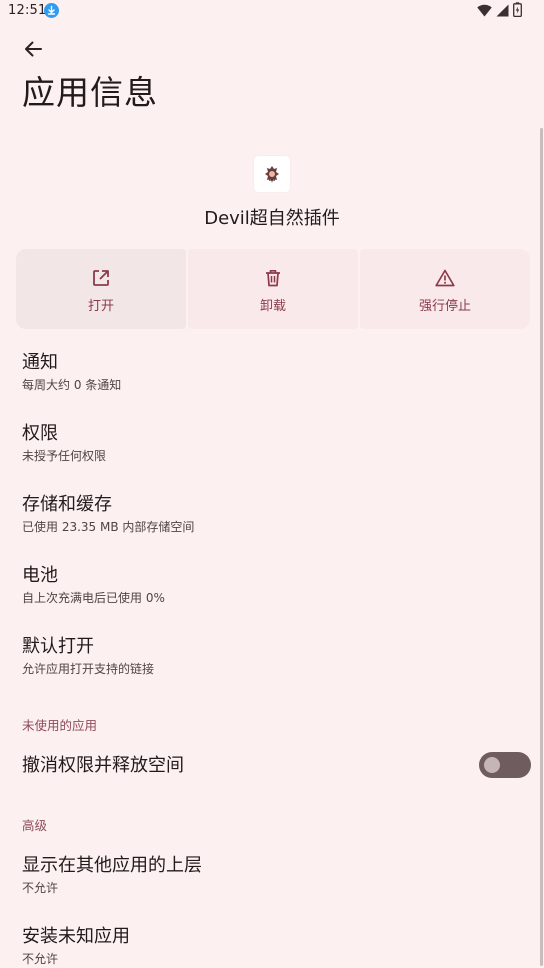  Describe the element at coordinates (40, 959) in the screenshot. I see `install-unknown-summary: 不允许` at that location.